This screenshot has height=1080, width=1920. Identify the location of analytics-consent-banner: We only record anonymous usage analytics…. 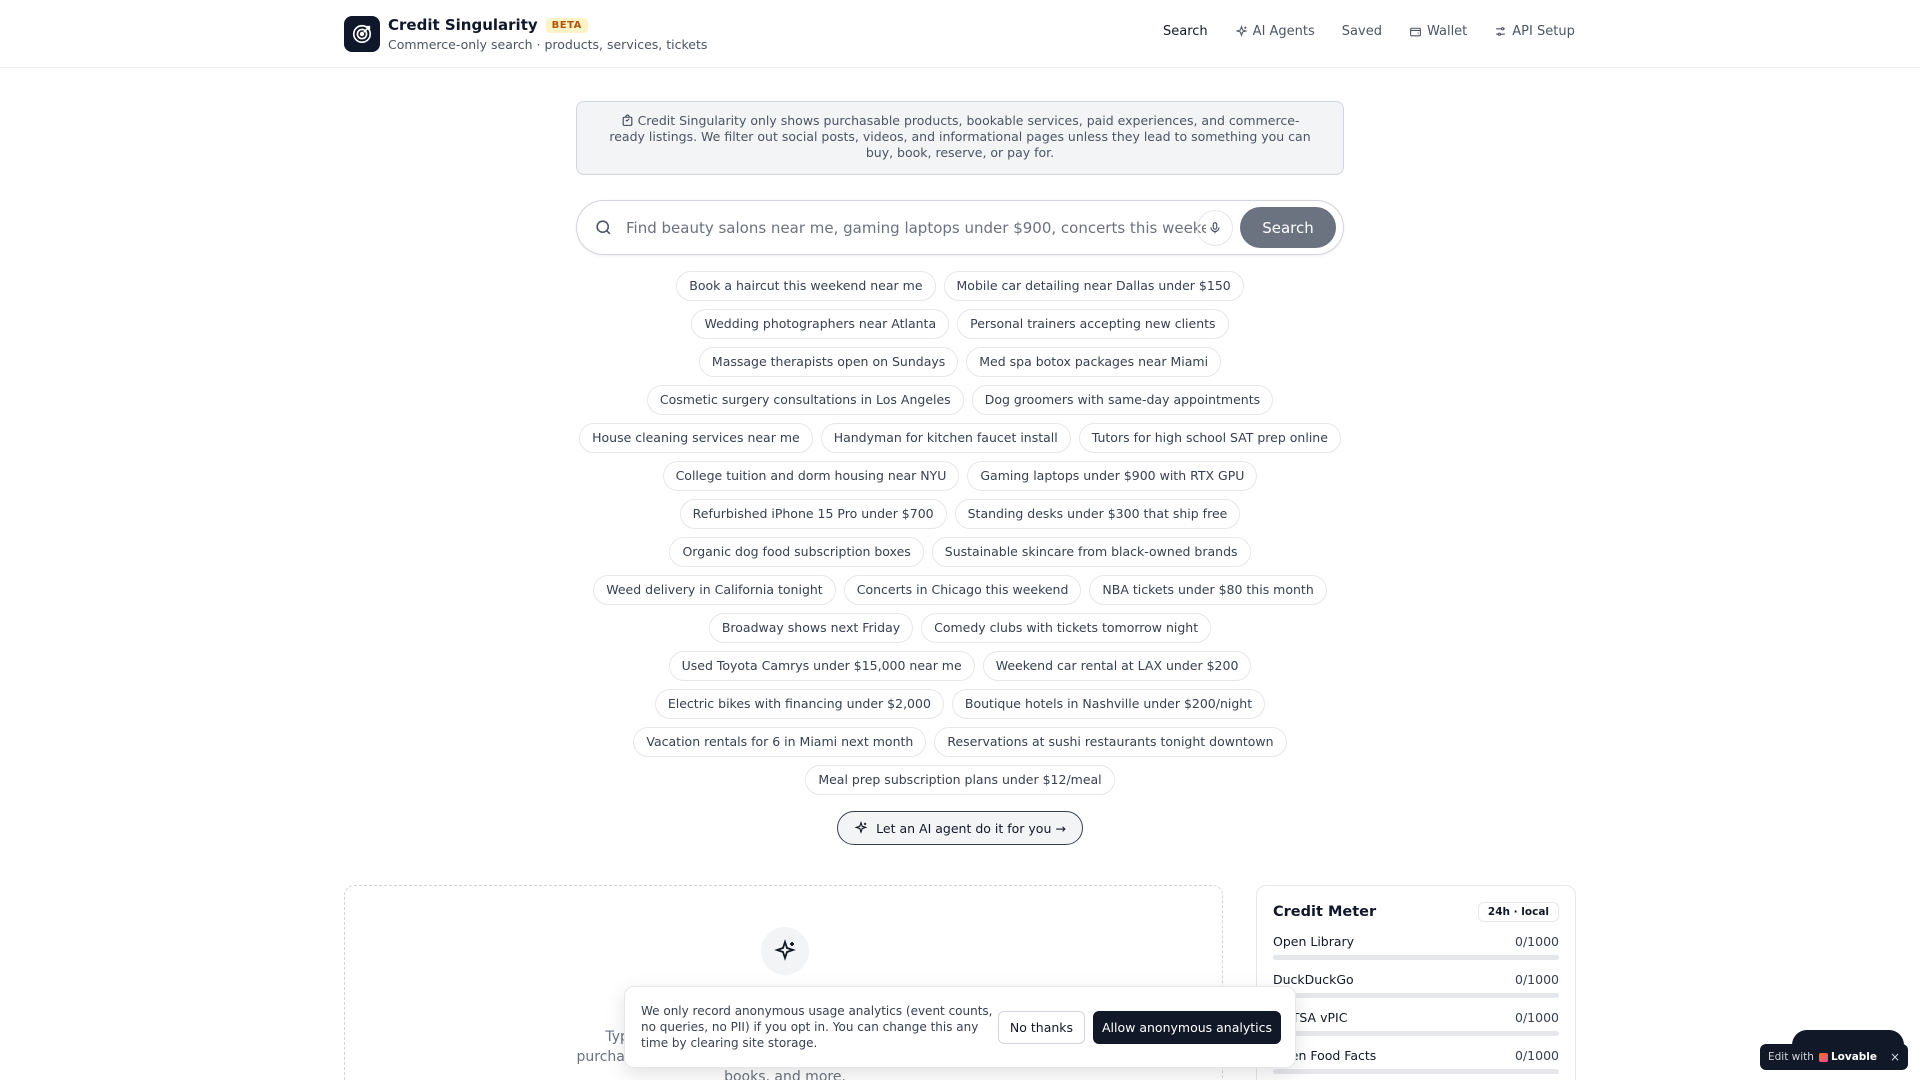
(960, 1027).